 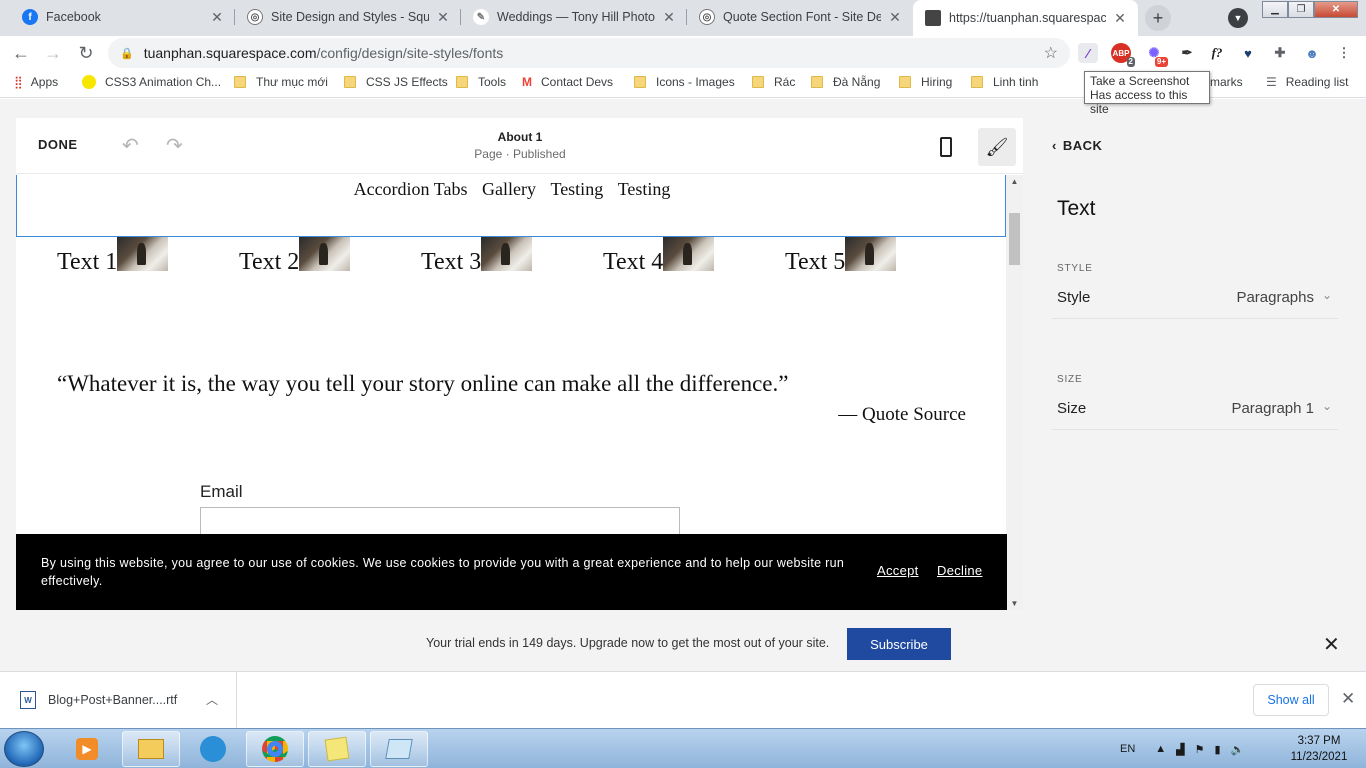 What do you see at coordinates (898, 570) in the screenshot?
I see `cookie-accept-link: Accept` at bounding box center [898, 570].